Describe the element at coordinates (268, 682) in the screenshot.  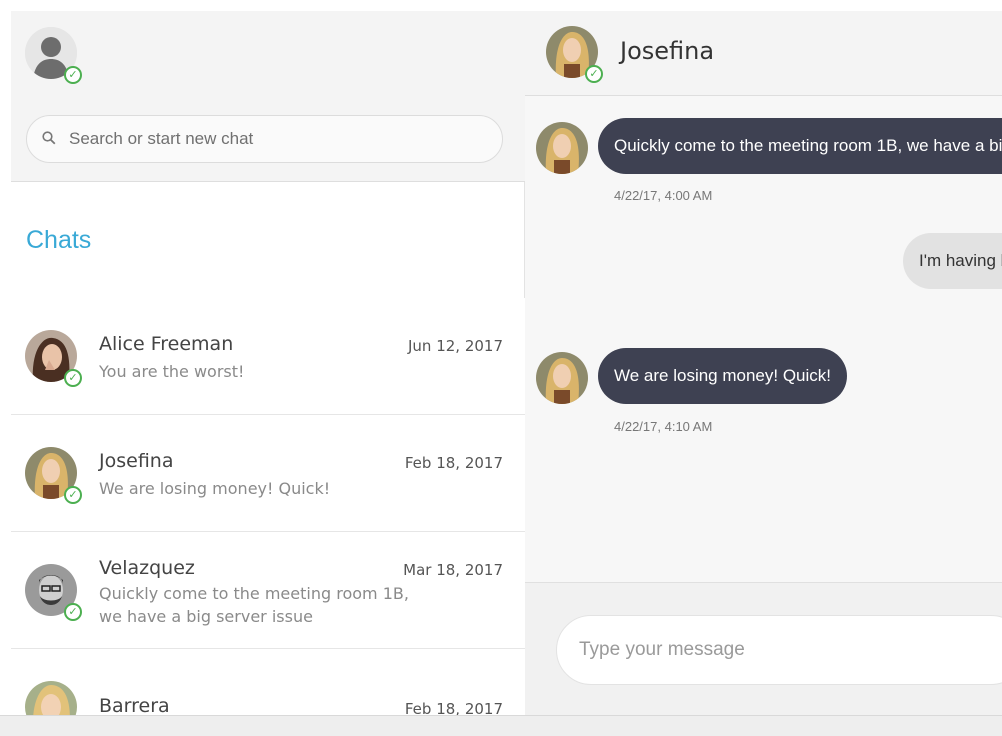
I see `chat-list-item: Barrera Feb 18, 2017` at that location.